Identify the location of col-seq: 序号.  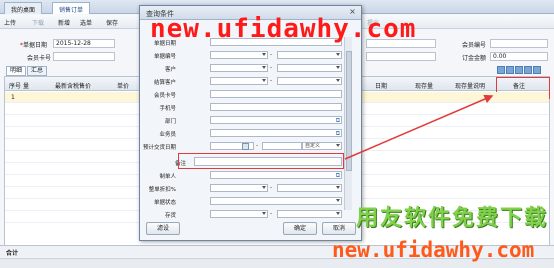
(15, 85).